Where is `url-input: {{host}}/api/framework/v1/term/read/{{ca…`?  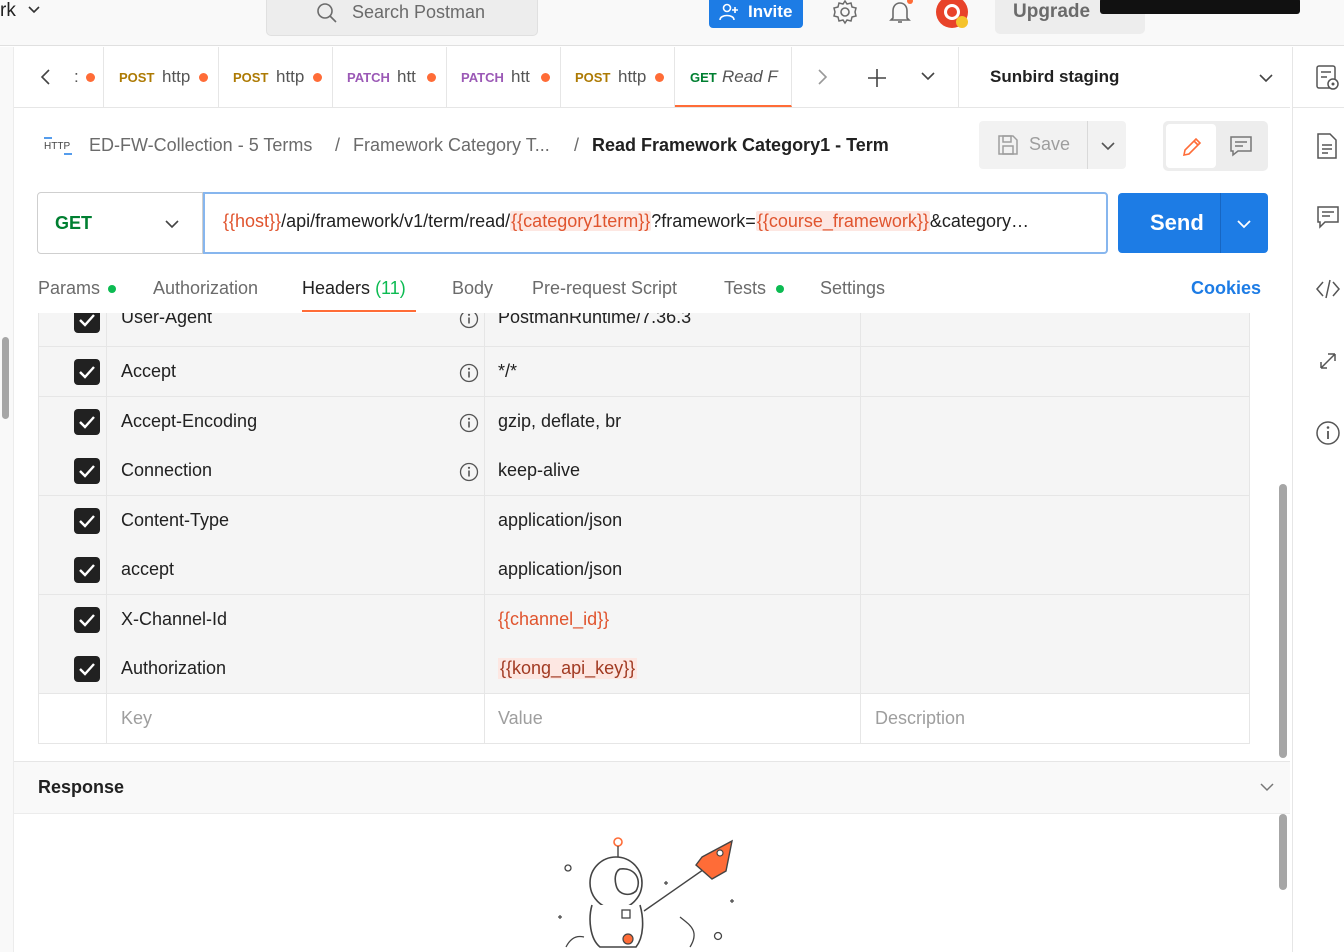
url-input: {{host}}/api/framework/v1/term/read/{{ca… is located at coordinates (655, 223).